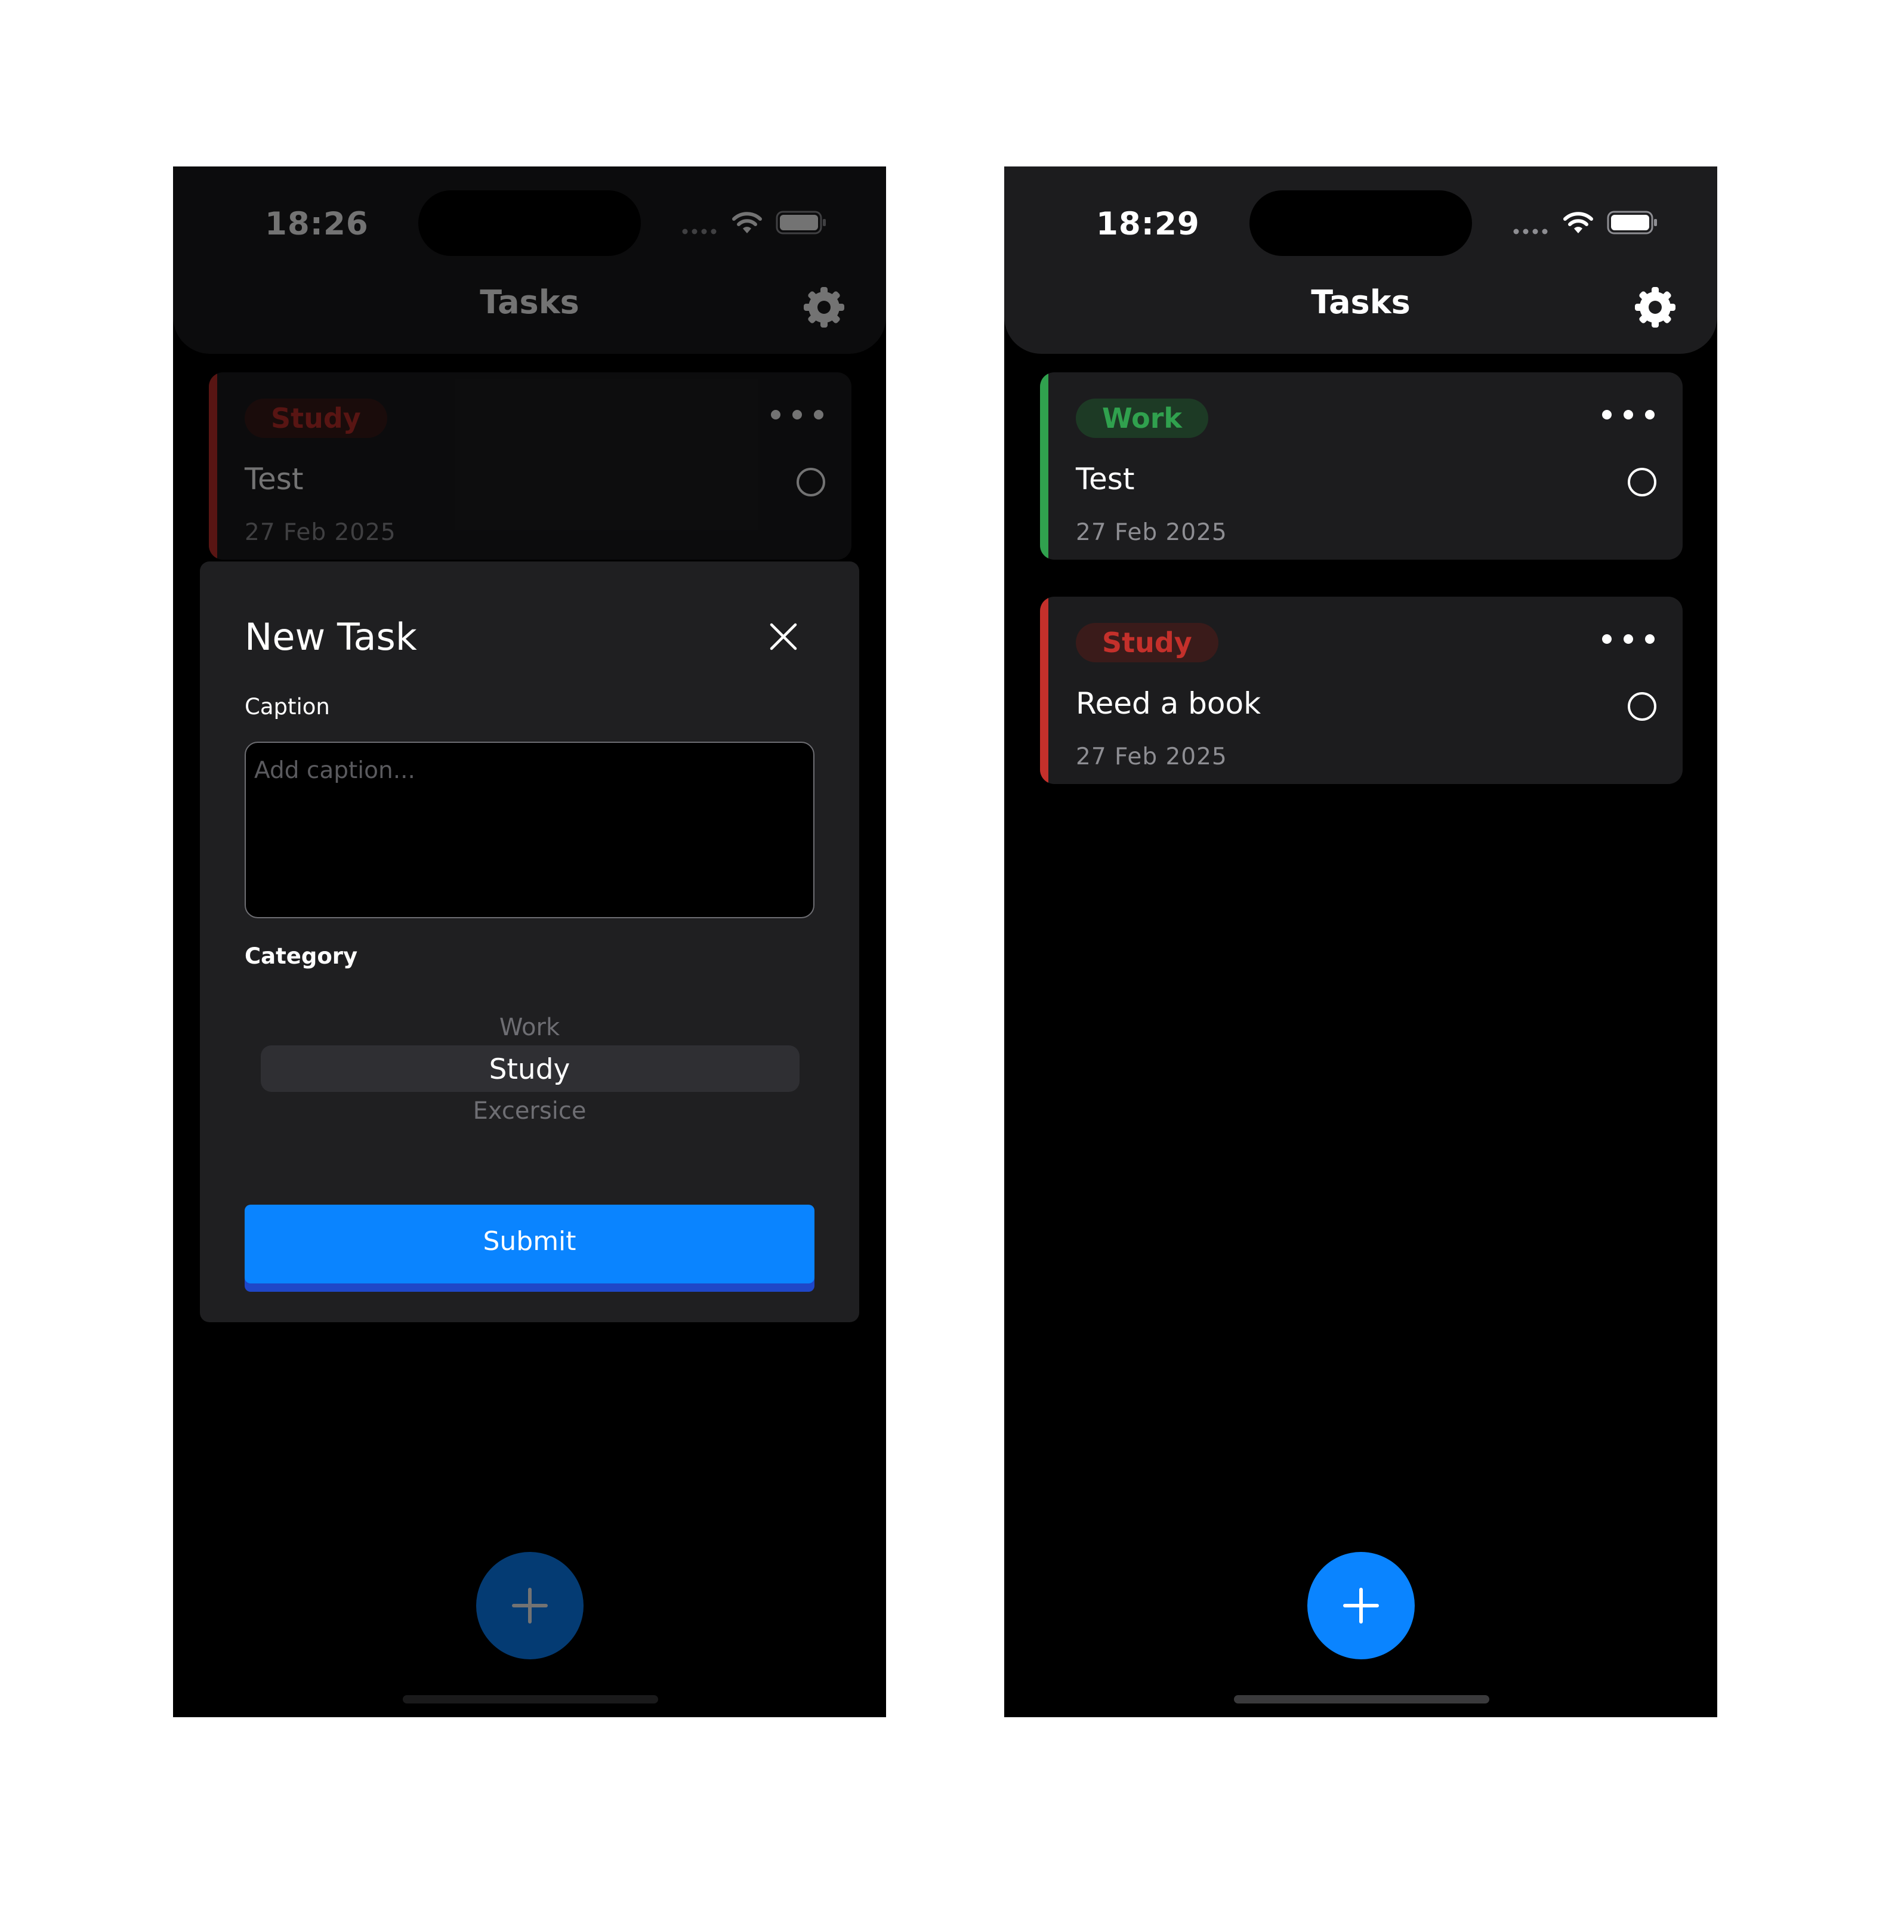 This screenshot has width=1904, height=1932. I want to click on task-caption: Reed a book, so click(1168, 703).